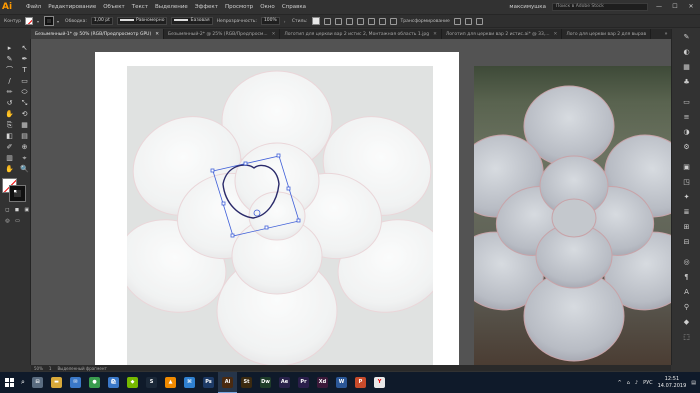 The width and height of the screenshot is (700, 393). What do you see at coordinates (360, 21) in the screenshot?
I see `distribute-icon` at bounding box center [360, 21].